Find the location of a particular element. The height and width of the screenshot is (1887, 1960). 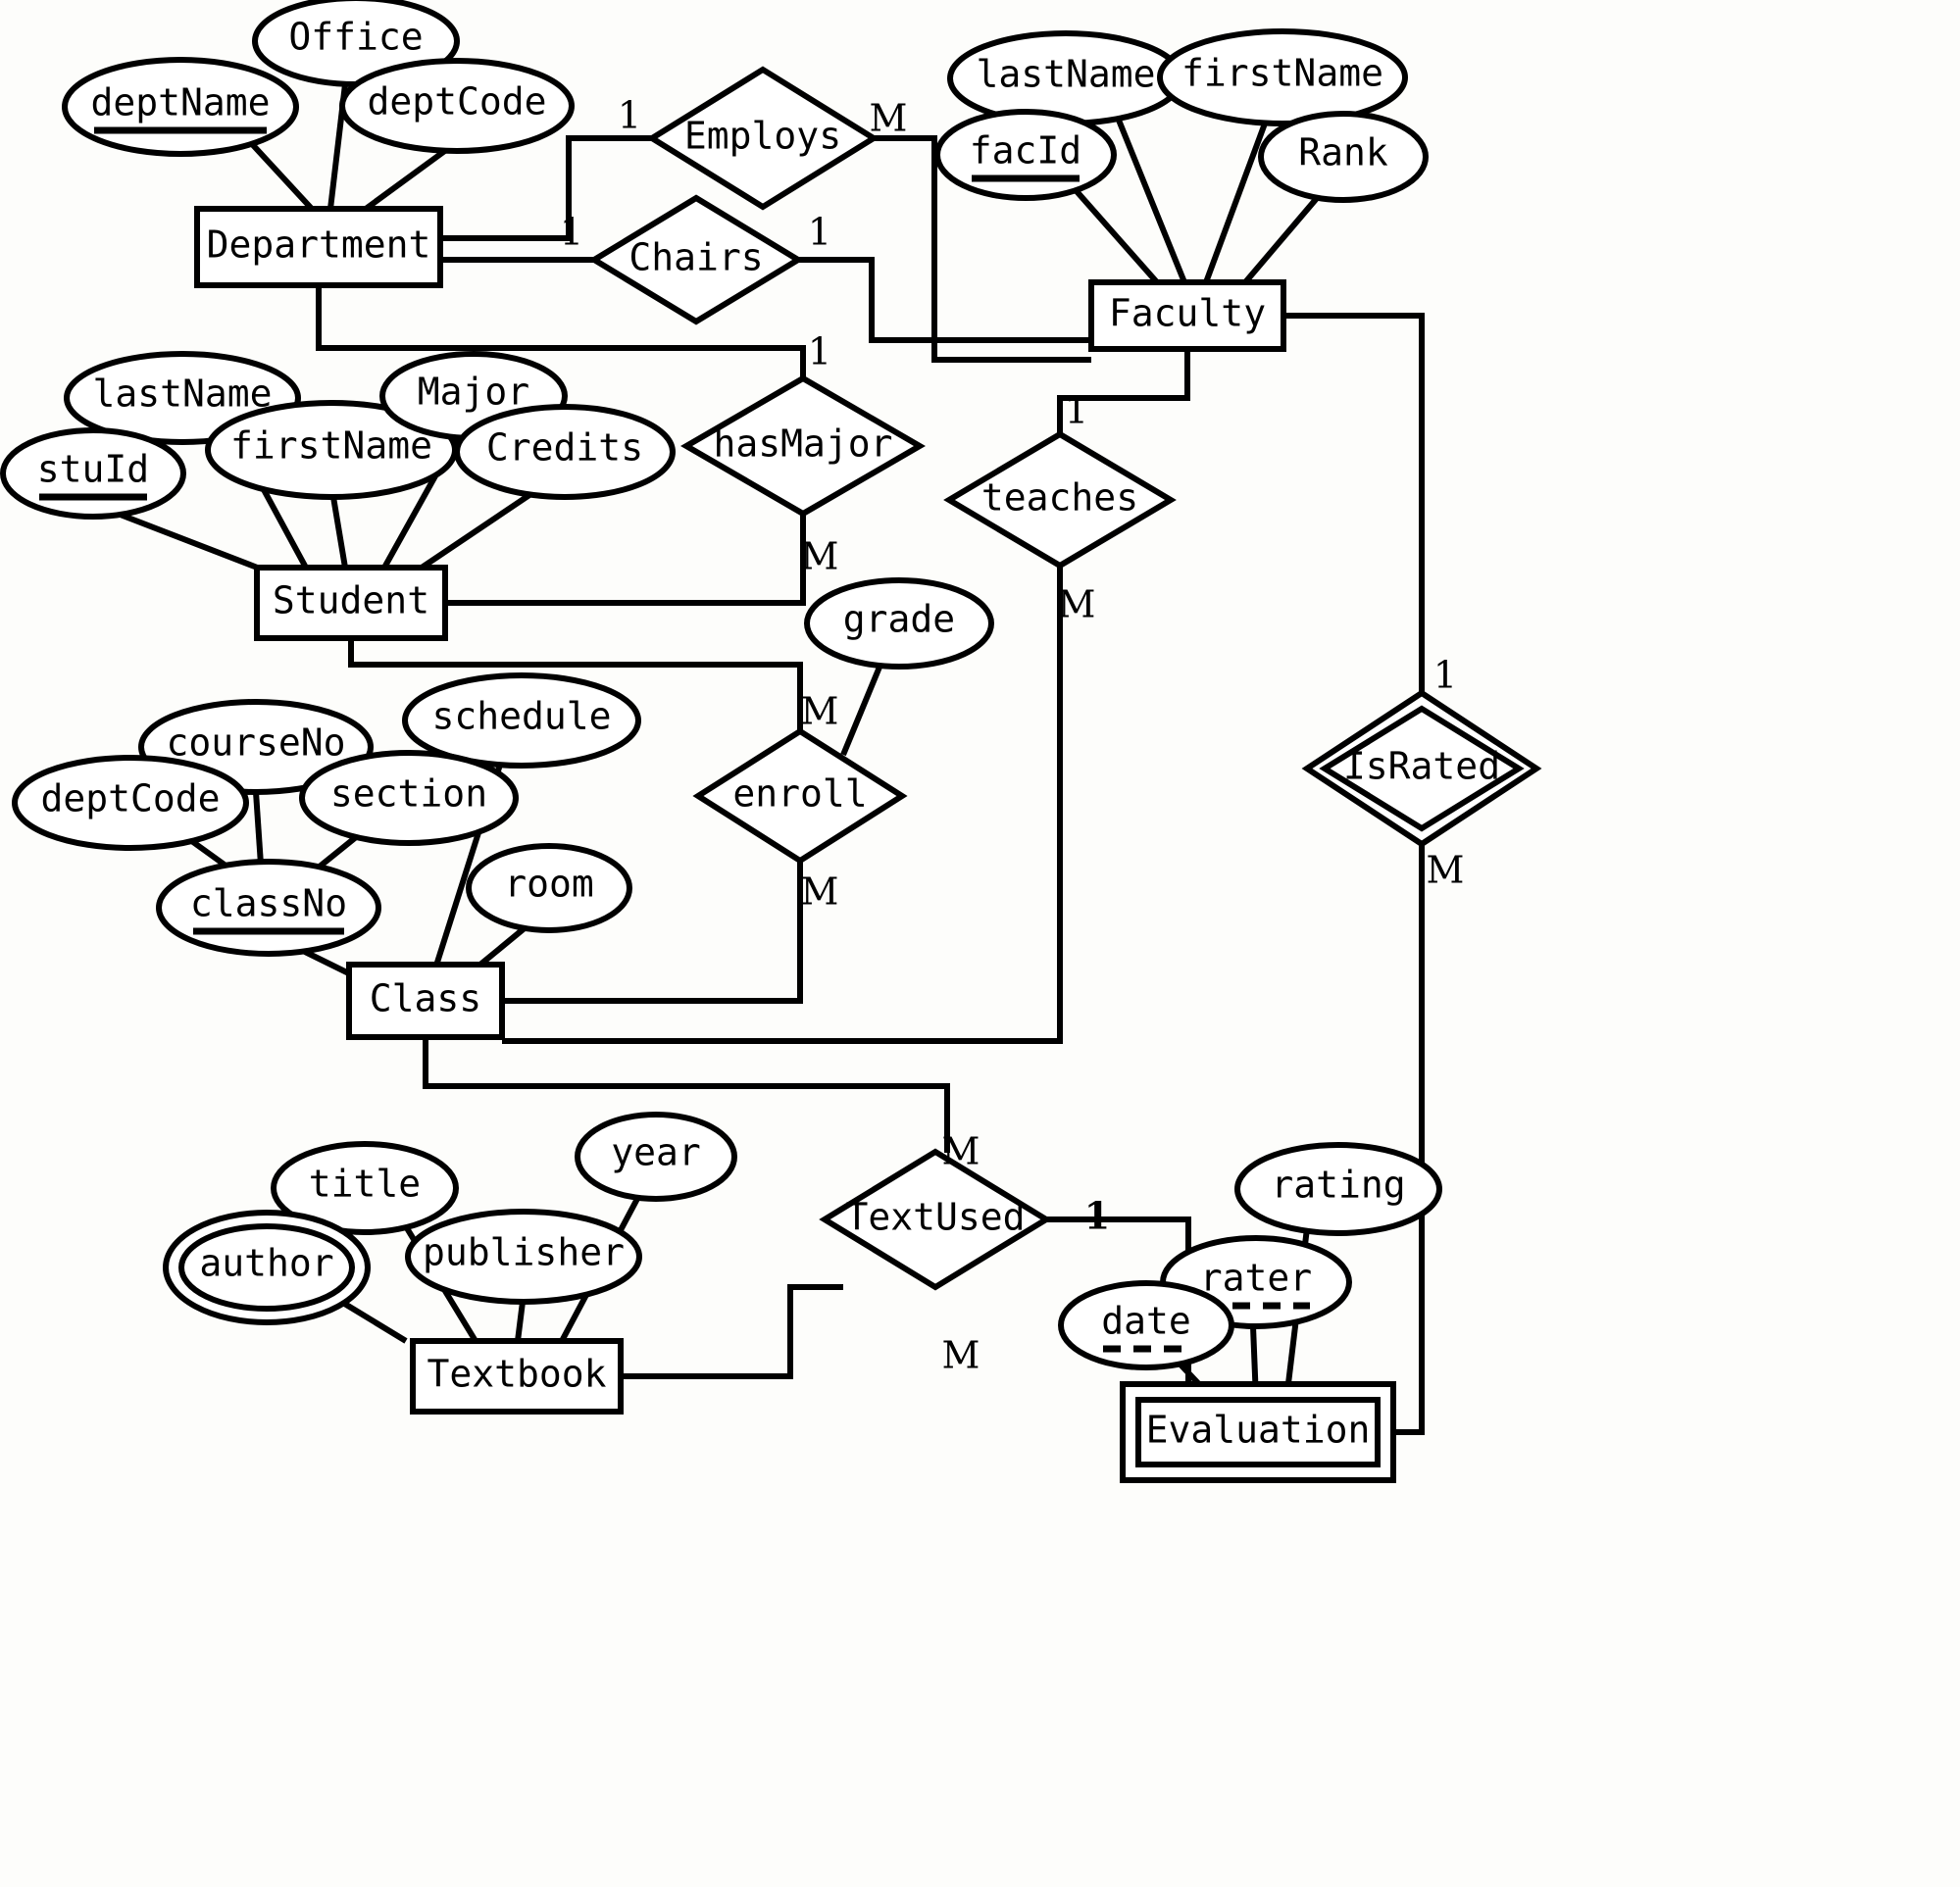

attribute-label: date is located at coordinates (1146, 1321).